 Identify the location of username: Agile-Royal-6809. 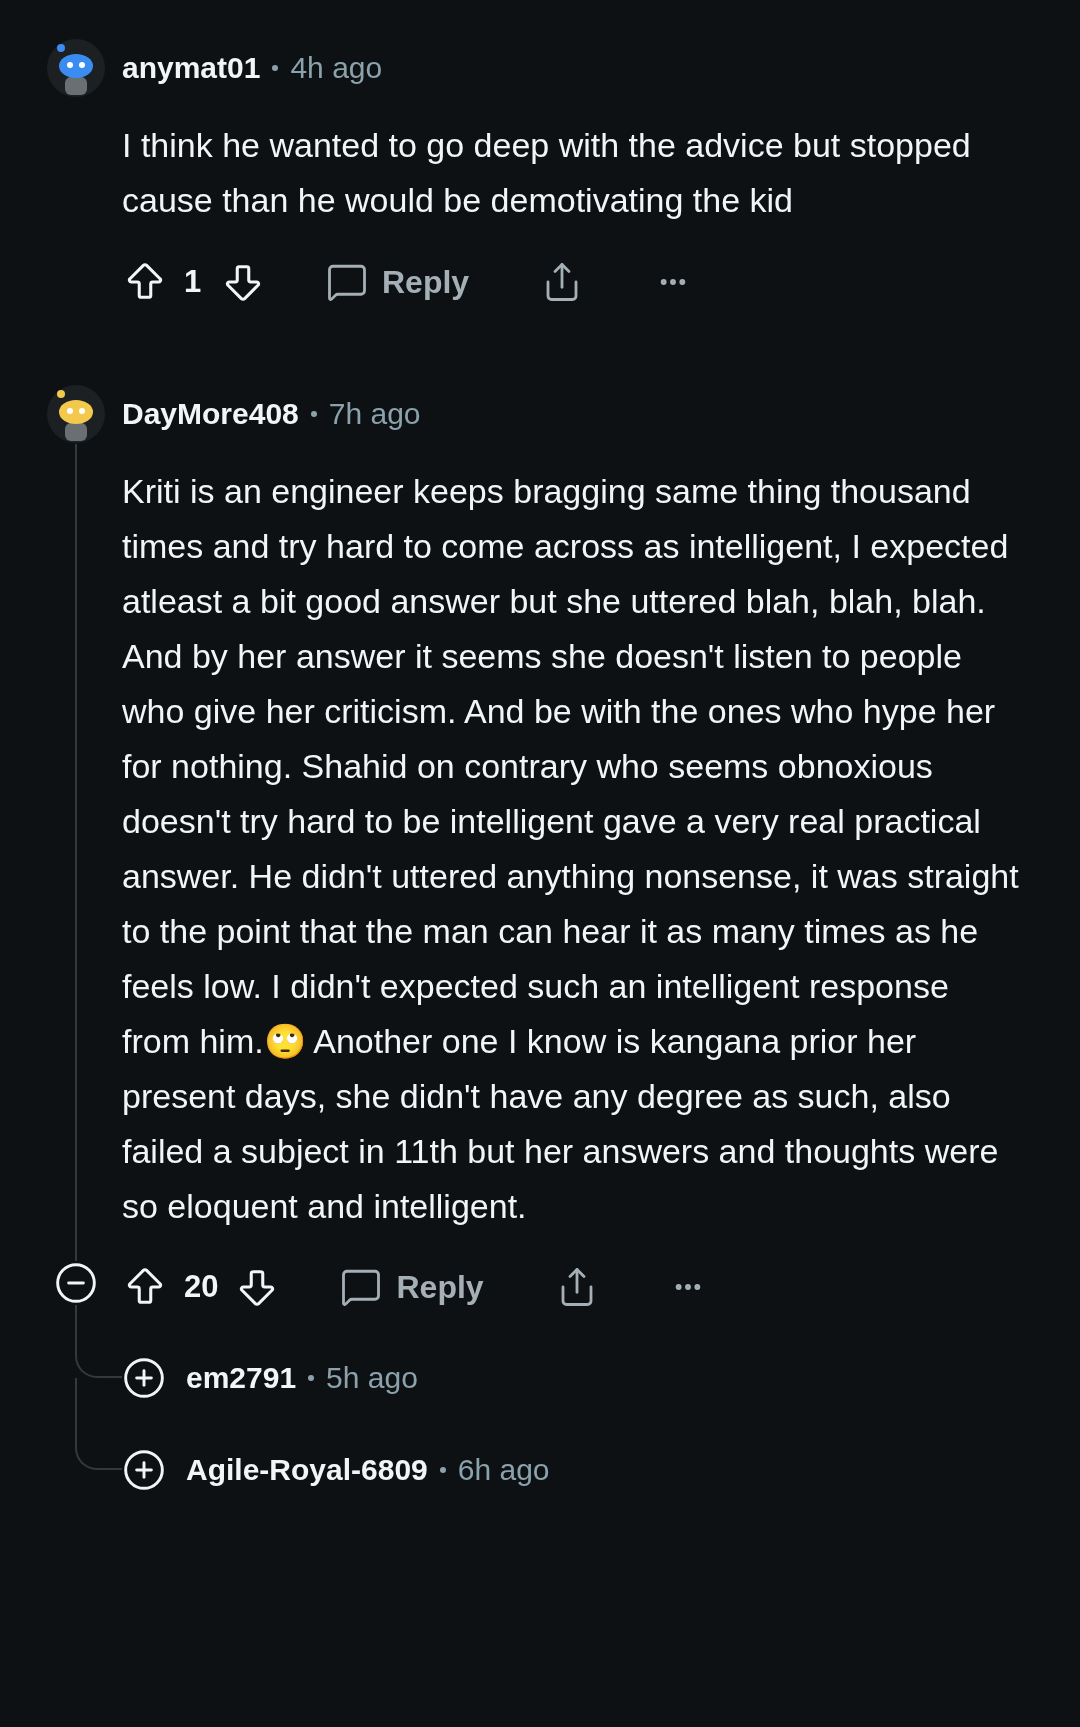
(307, 1470).